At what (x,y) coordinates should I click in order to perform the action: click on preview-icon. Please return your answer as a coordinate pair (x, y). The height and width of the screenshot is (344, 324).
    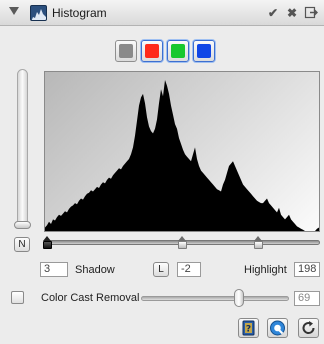
    Looking at the image, I should click on (277, 328).